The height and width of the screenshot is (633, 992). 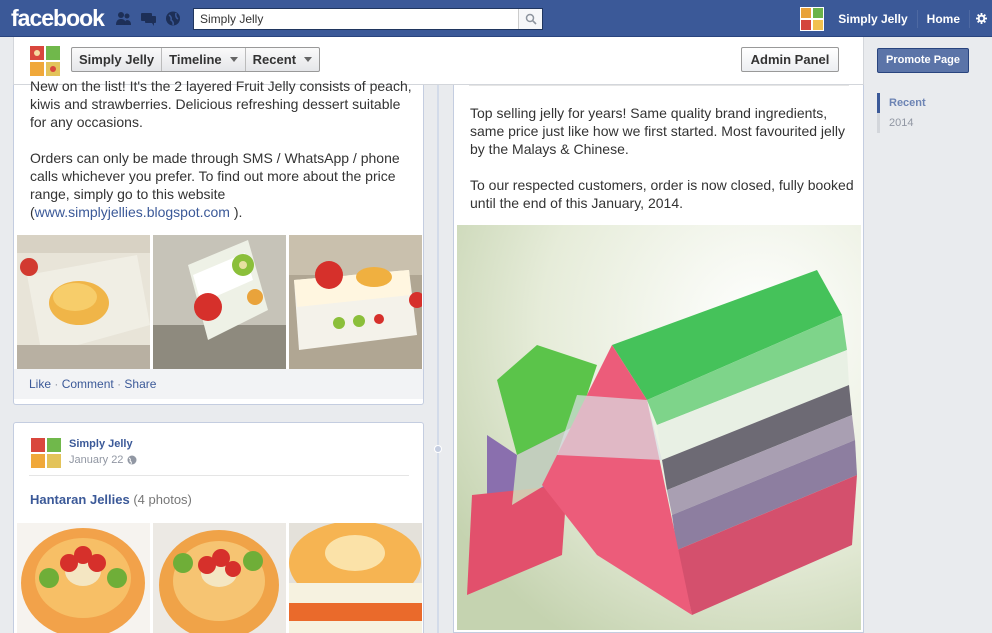 What do you see at coordinates (45, 61) in the screenshot?
I see `page-profile-picture` at bounding box center [45, 61].